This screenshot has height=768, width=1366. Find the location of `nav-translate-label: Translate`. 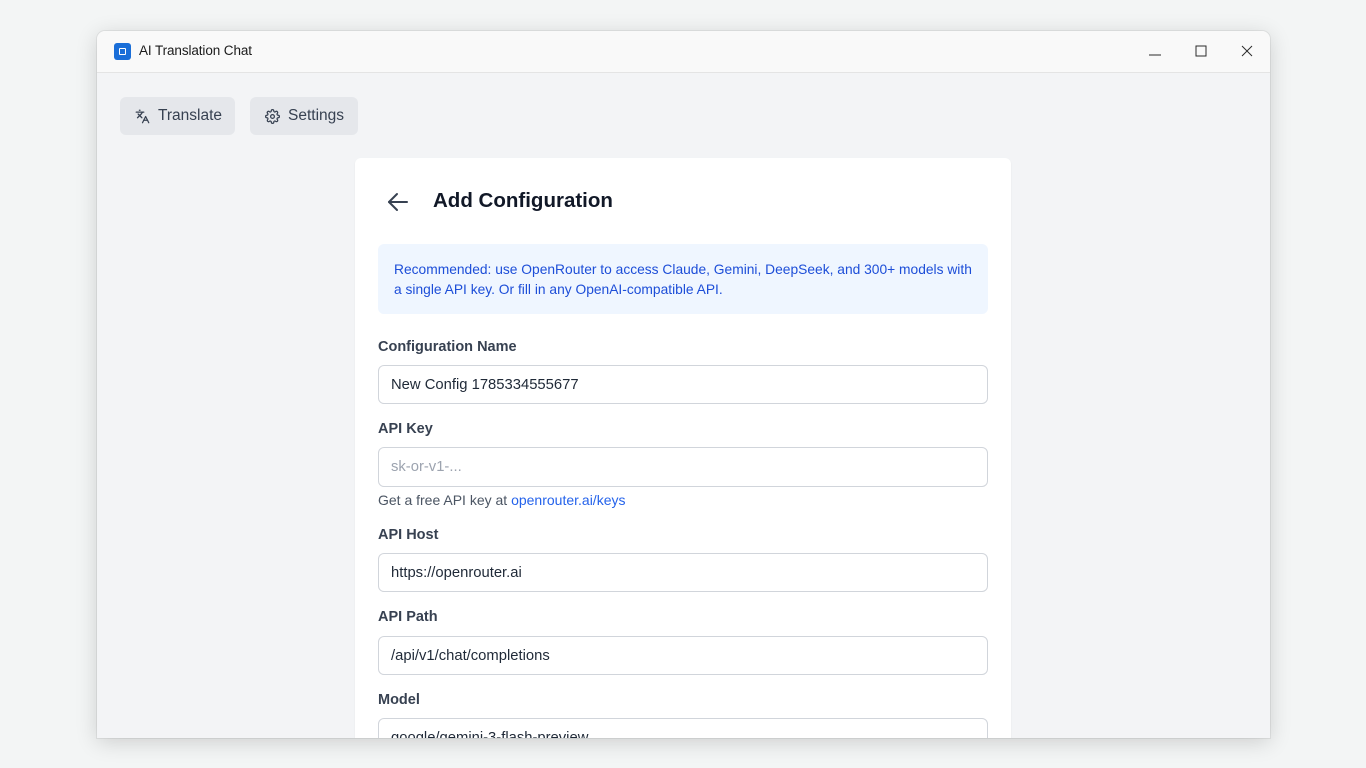

nav-translate-label: Translate is located at coordinates (190, 115).